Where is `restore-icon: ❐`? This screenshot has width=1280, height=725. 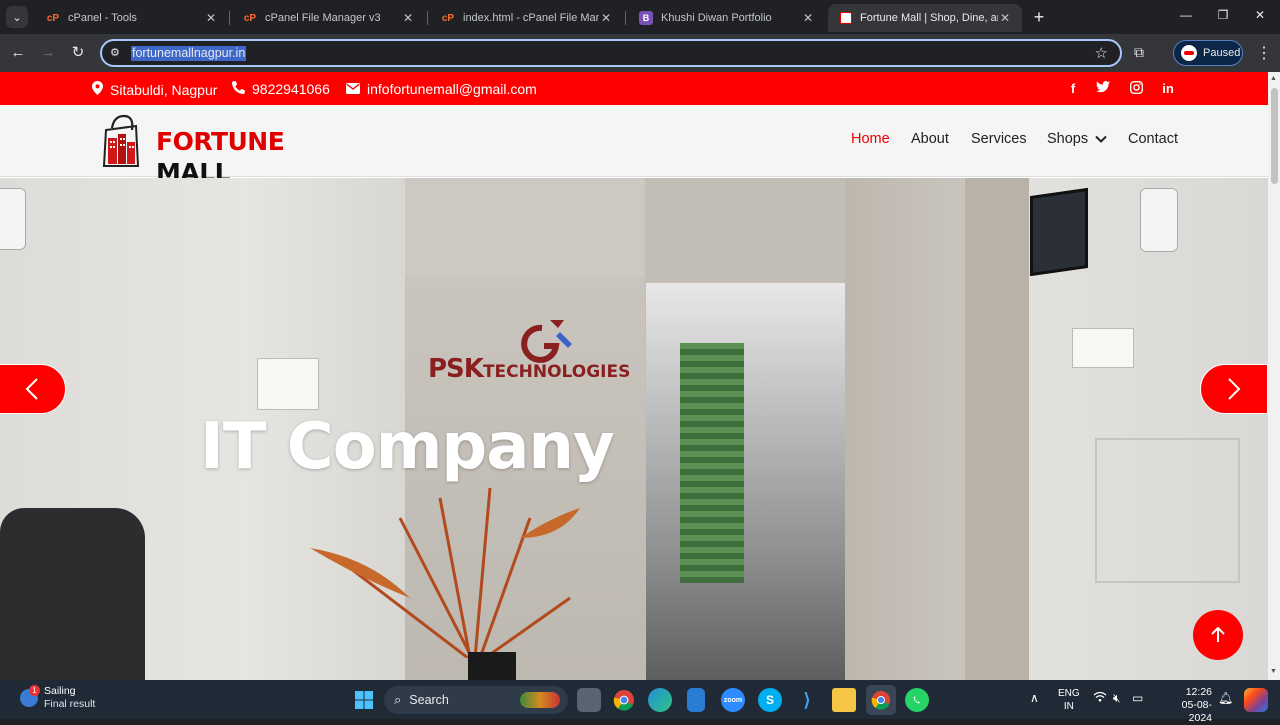
restore-icon: ❐ is located at coordinates (1223, 15).